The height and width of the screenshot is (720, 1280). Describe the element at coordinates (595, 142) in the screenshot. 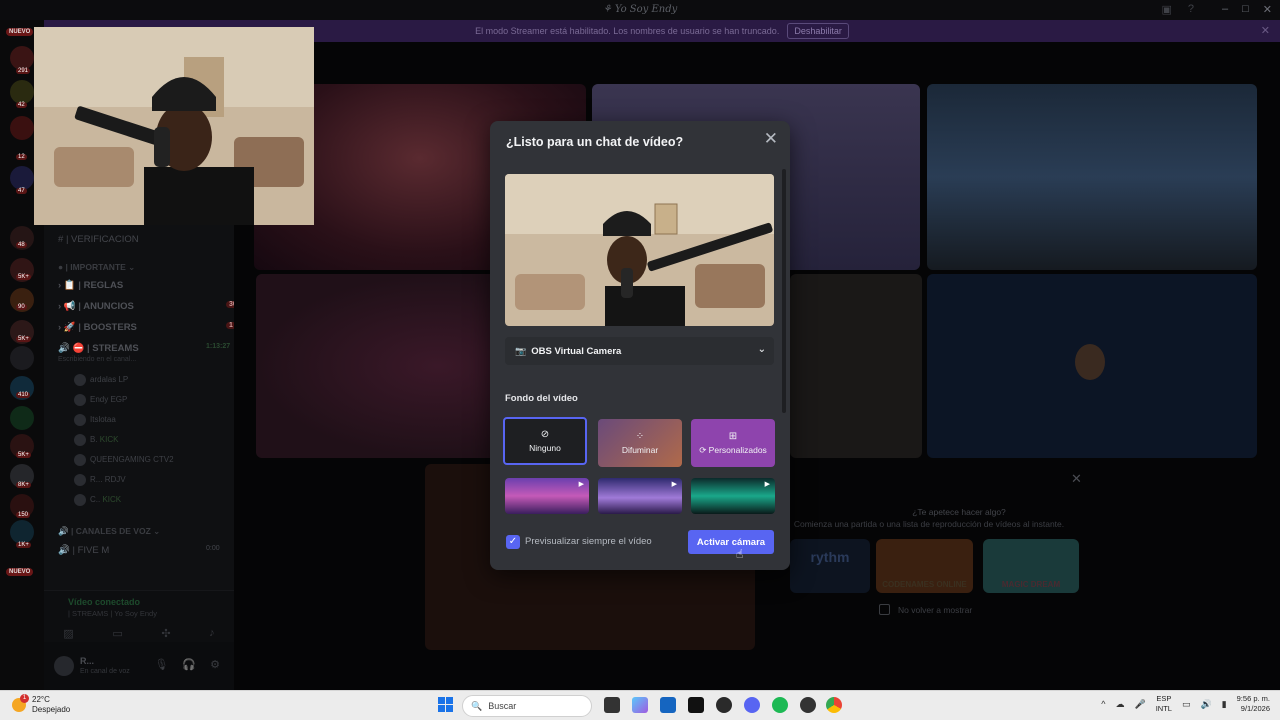

I see `modal-title: ¿Listo para un chat de vídeo?` at that location.